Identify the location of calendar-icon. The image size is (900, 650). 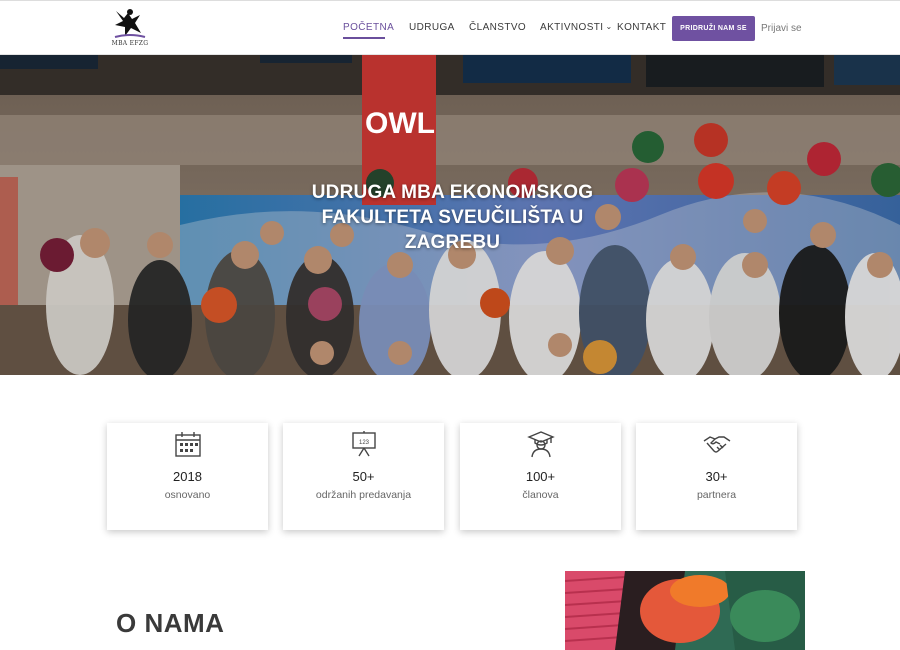
(188, 444).